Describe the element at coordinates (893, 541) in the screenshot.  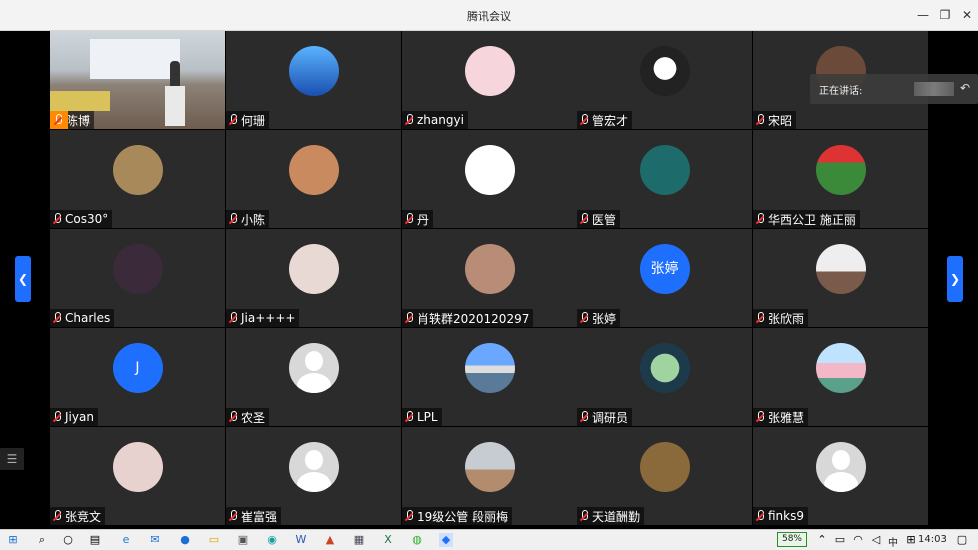
I see `ime-indicator: 中` at that location.